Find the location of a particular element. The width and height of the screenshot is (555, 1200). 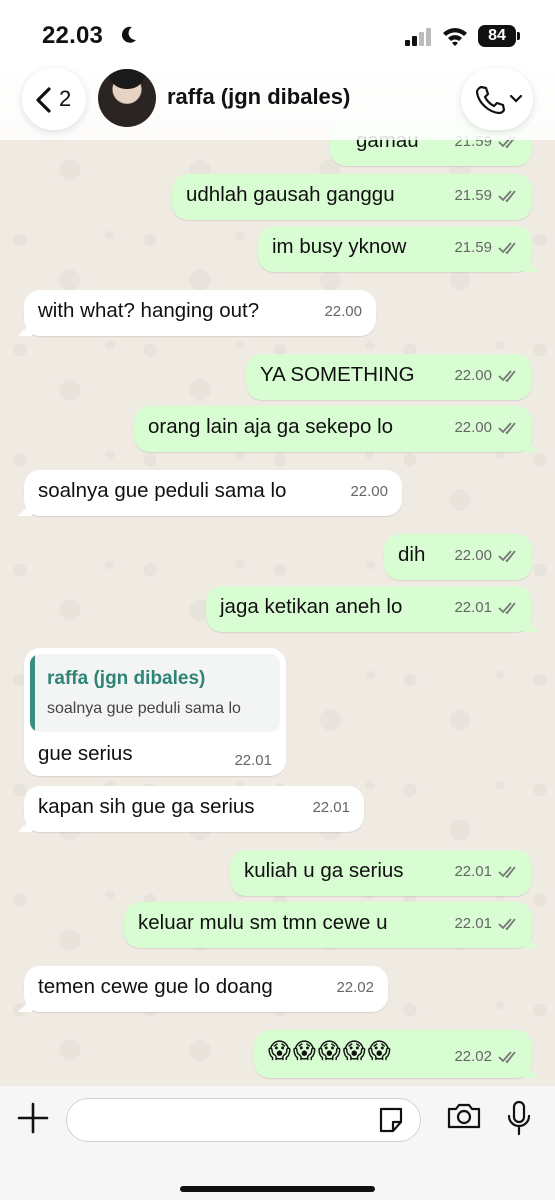

contact-name: raffa (jgn dibales) is located at coordinates (258, 97).